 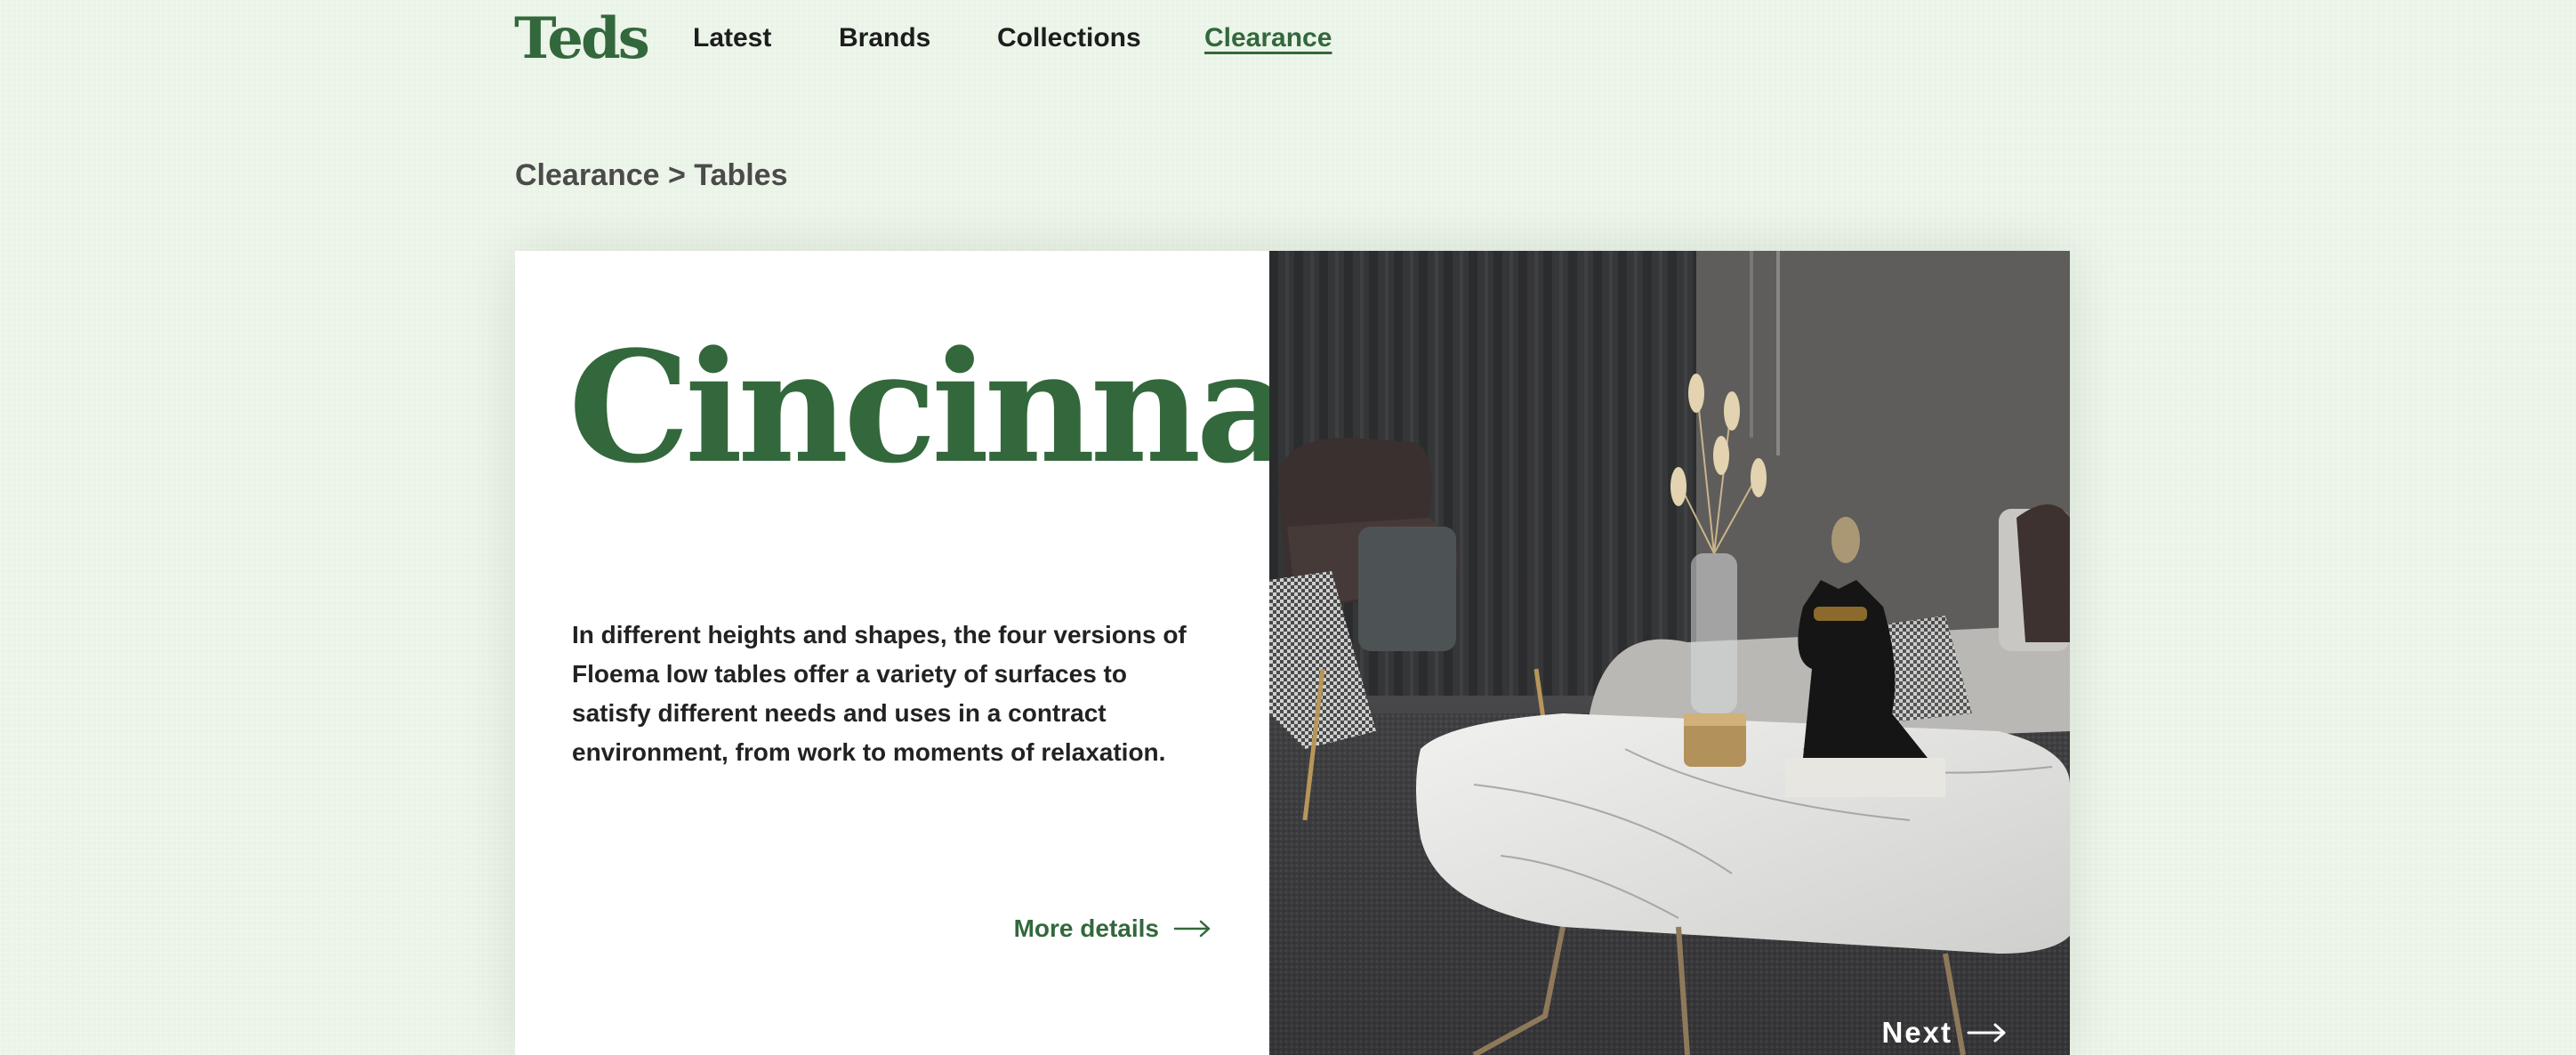 I want to click on logo: Teds, so click(x=582, y=40).